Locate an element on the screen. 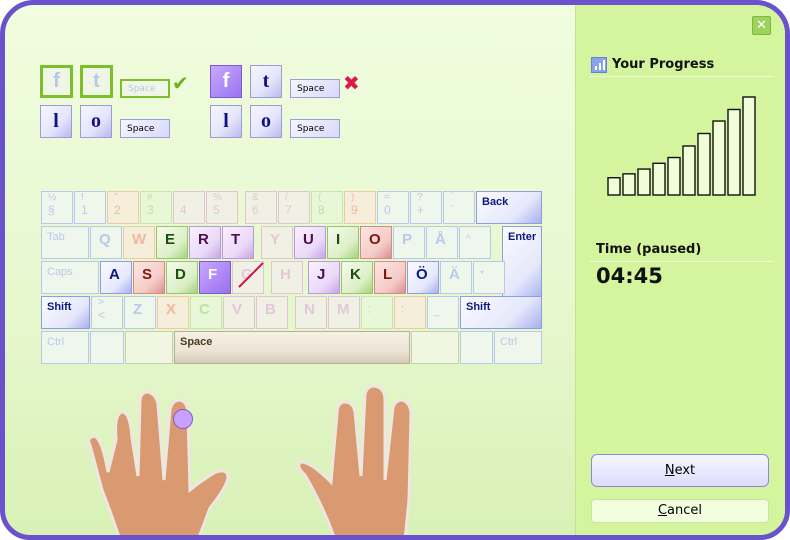 The width and height of the screenshot is (790, 540). key-win-left is located at coordinates (107, 347).